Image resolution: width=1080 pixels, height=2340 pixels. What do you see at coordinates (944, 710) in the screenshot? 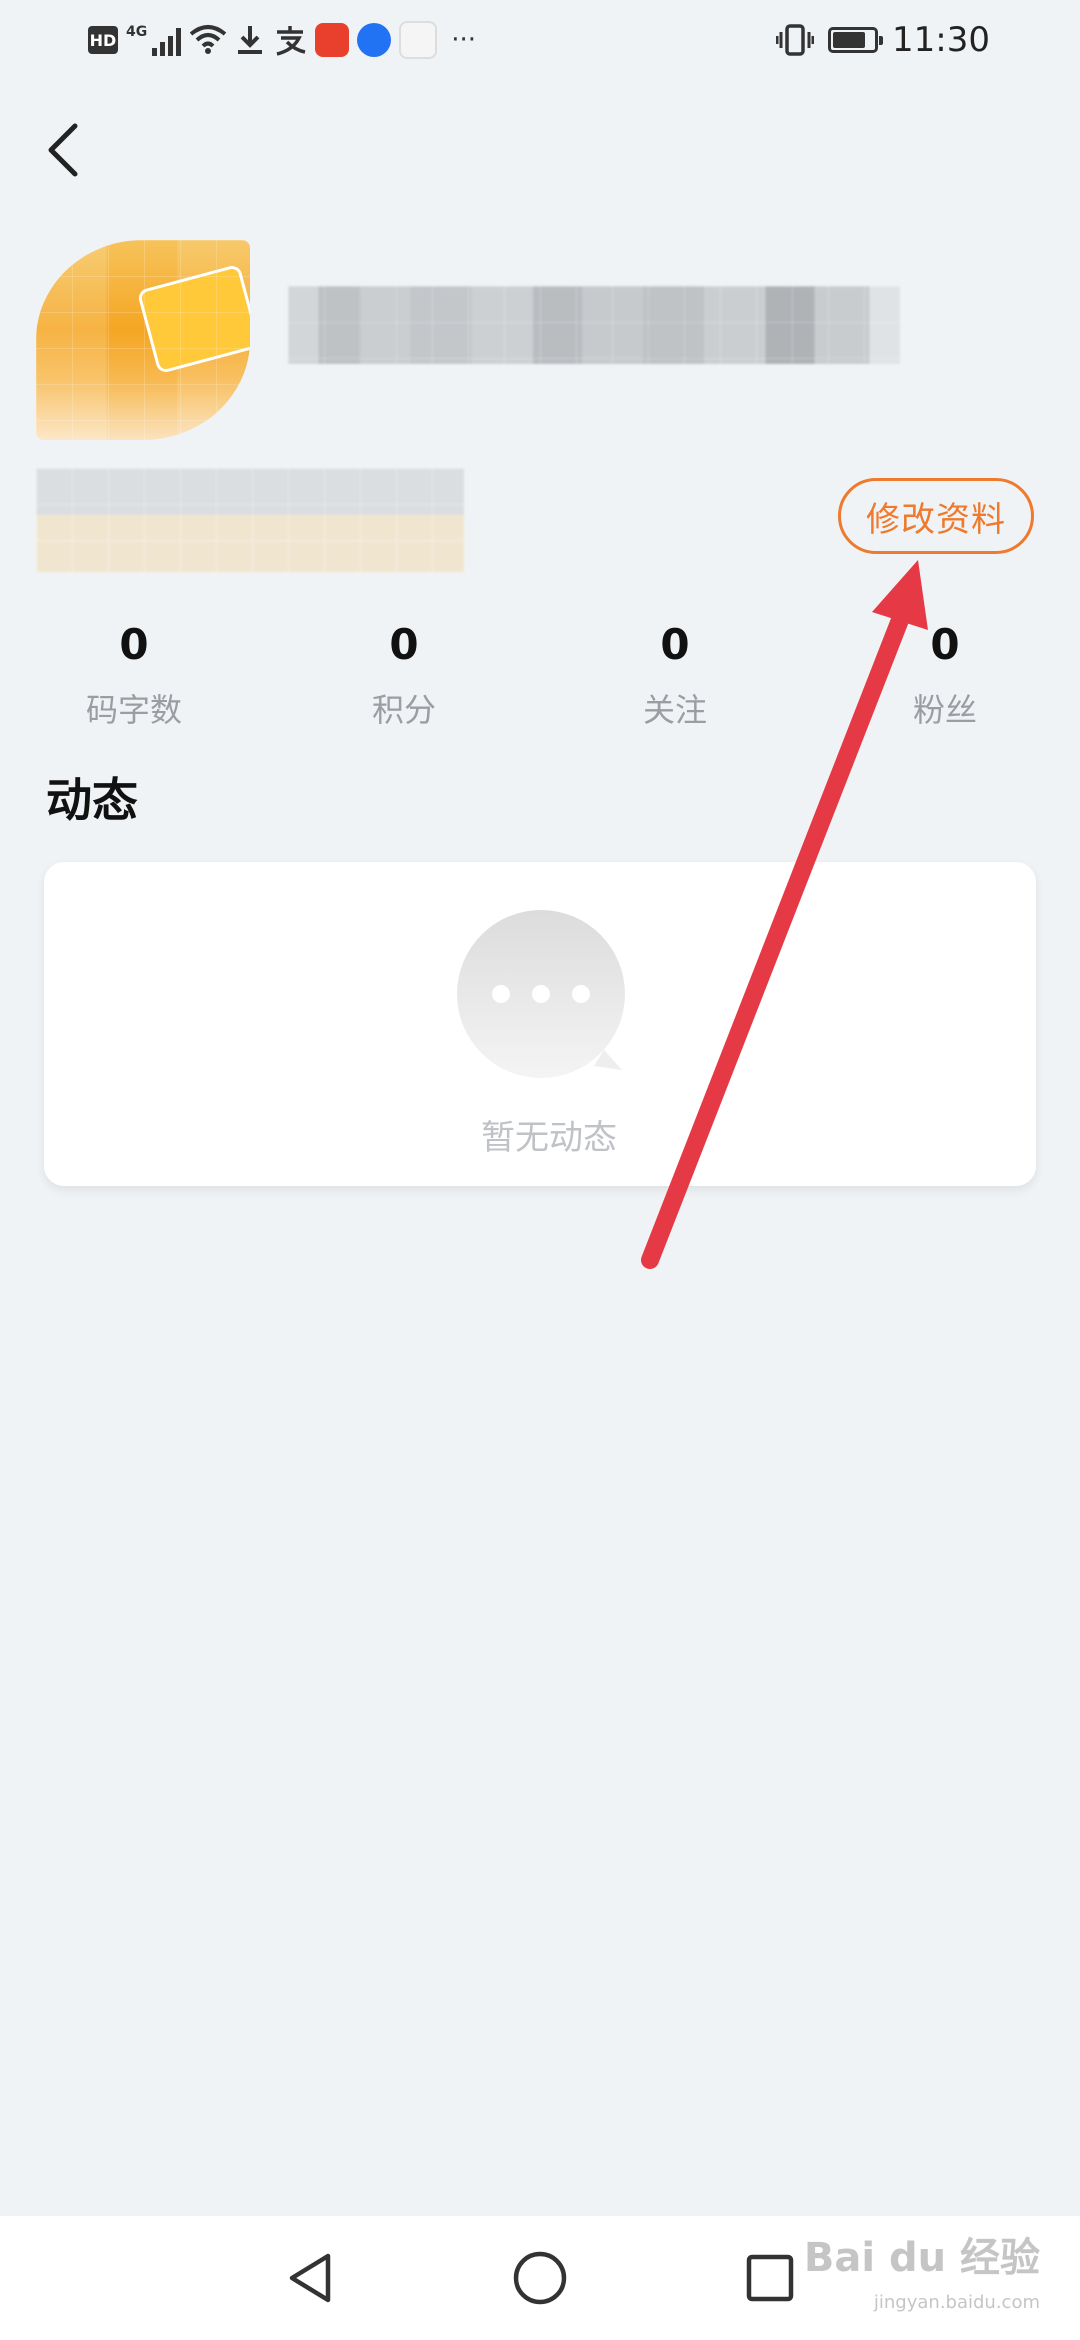
I see `stat-label: 粉丝` at bounding box center [944, 710].